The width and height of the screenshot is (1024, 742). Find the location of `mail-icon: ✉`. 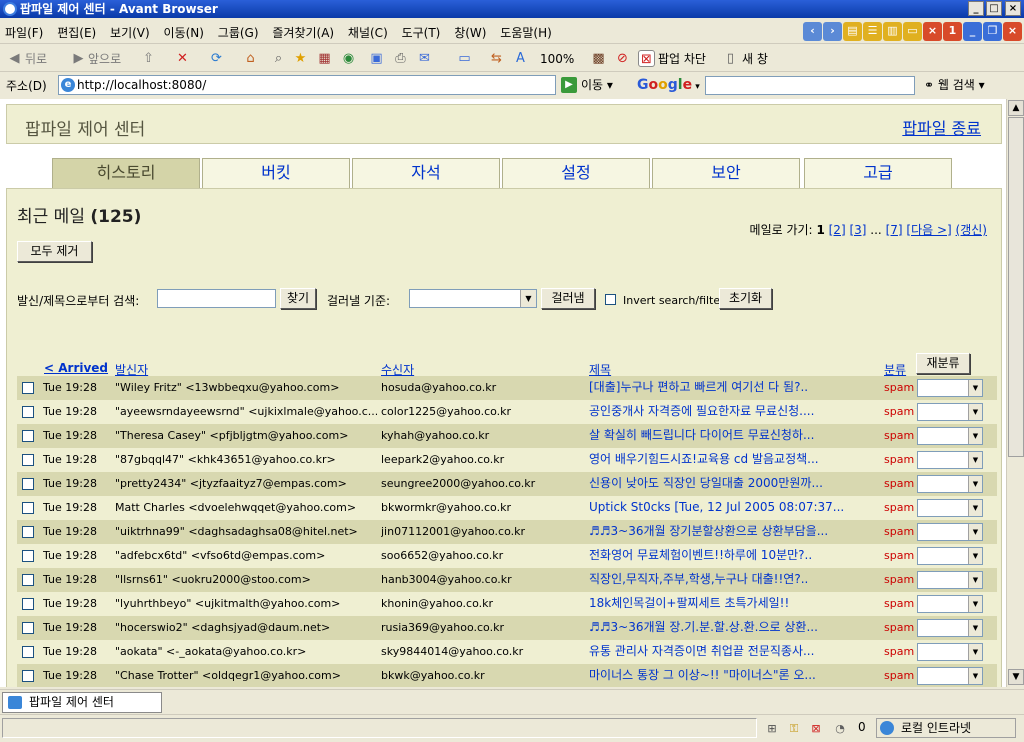

mail-icon: ✉ is located at coordinates (424, 58).